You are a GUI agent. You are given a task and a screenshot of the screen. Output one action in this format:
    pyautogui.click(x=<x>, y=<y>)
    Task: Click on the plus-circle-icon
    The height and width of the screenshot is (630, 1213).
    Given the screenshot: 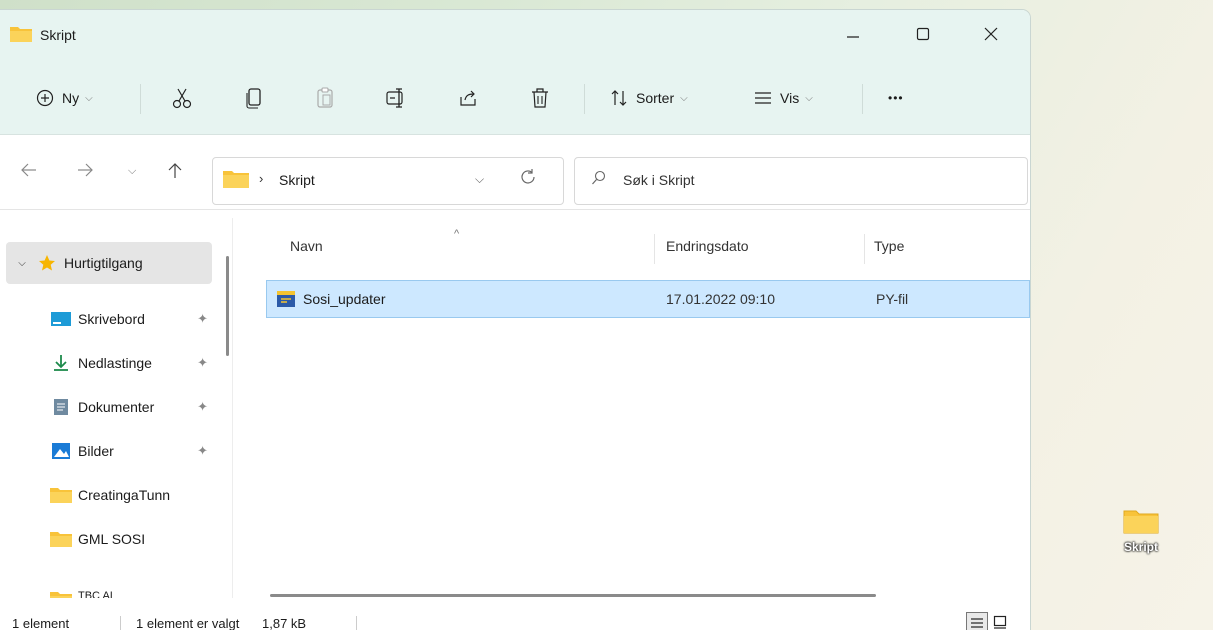 What is the action you would take?
    pyautogui.click(x=45, y=98)
    